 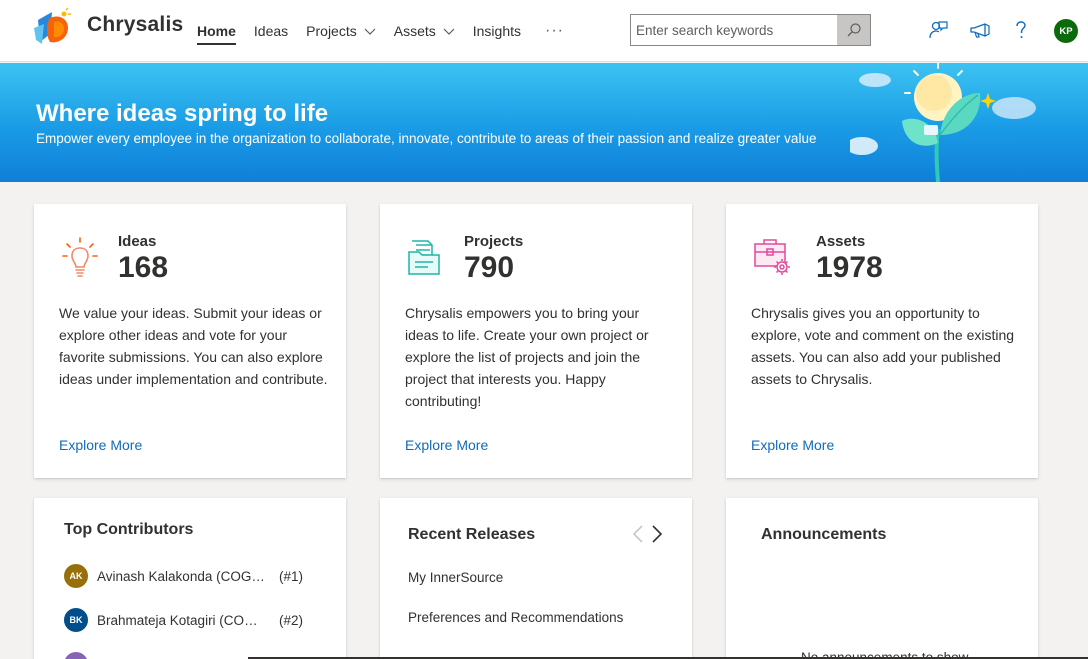 I want to click on nav-assets: Assets, so click(x=424, y=31).